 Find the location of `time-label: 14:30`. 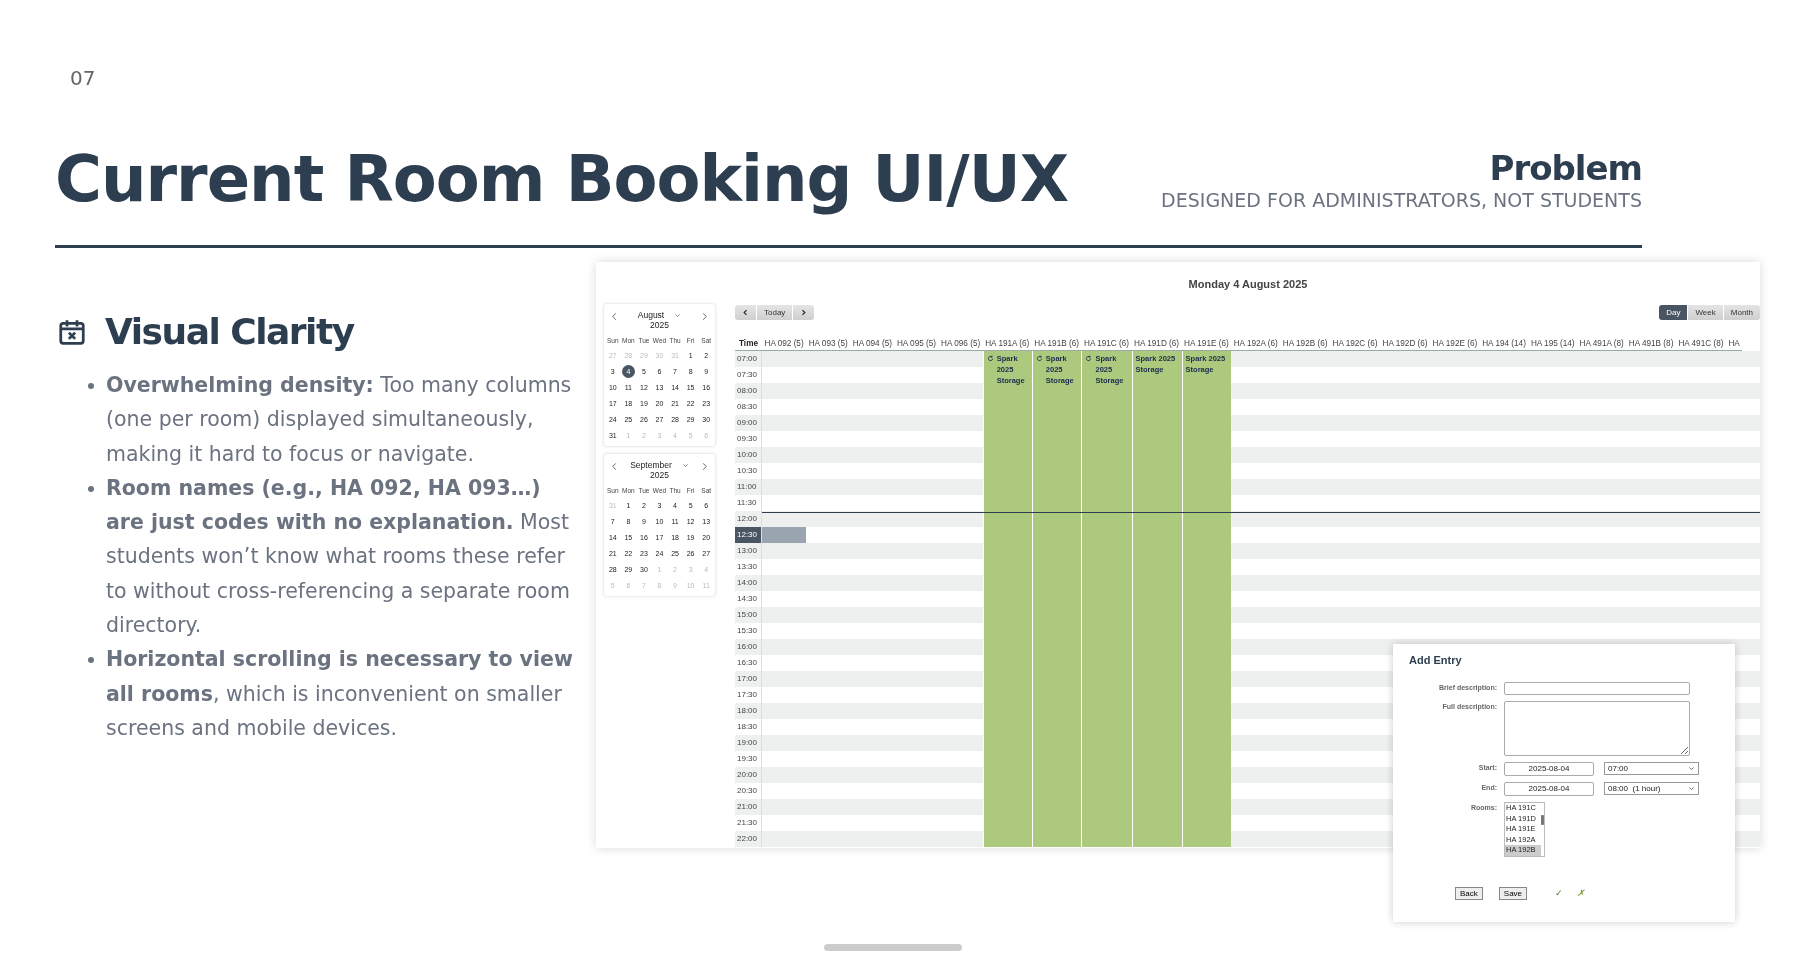

time-label: 14:30 is located at coordinates (748, 599).